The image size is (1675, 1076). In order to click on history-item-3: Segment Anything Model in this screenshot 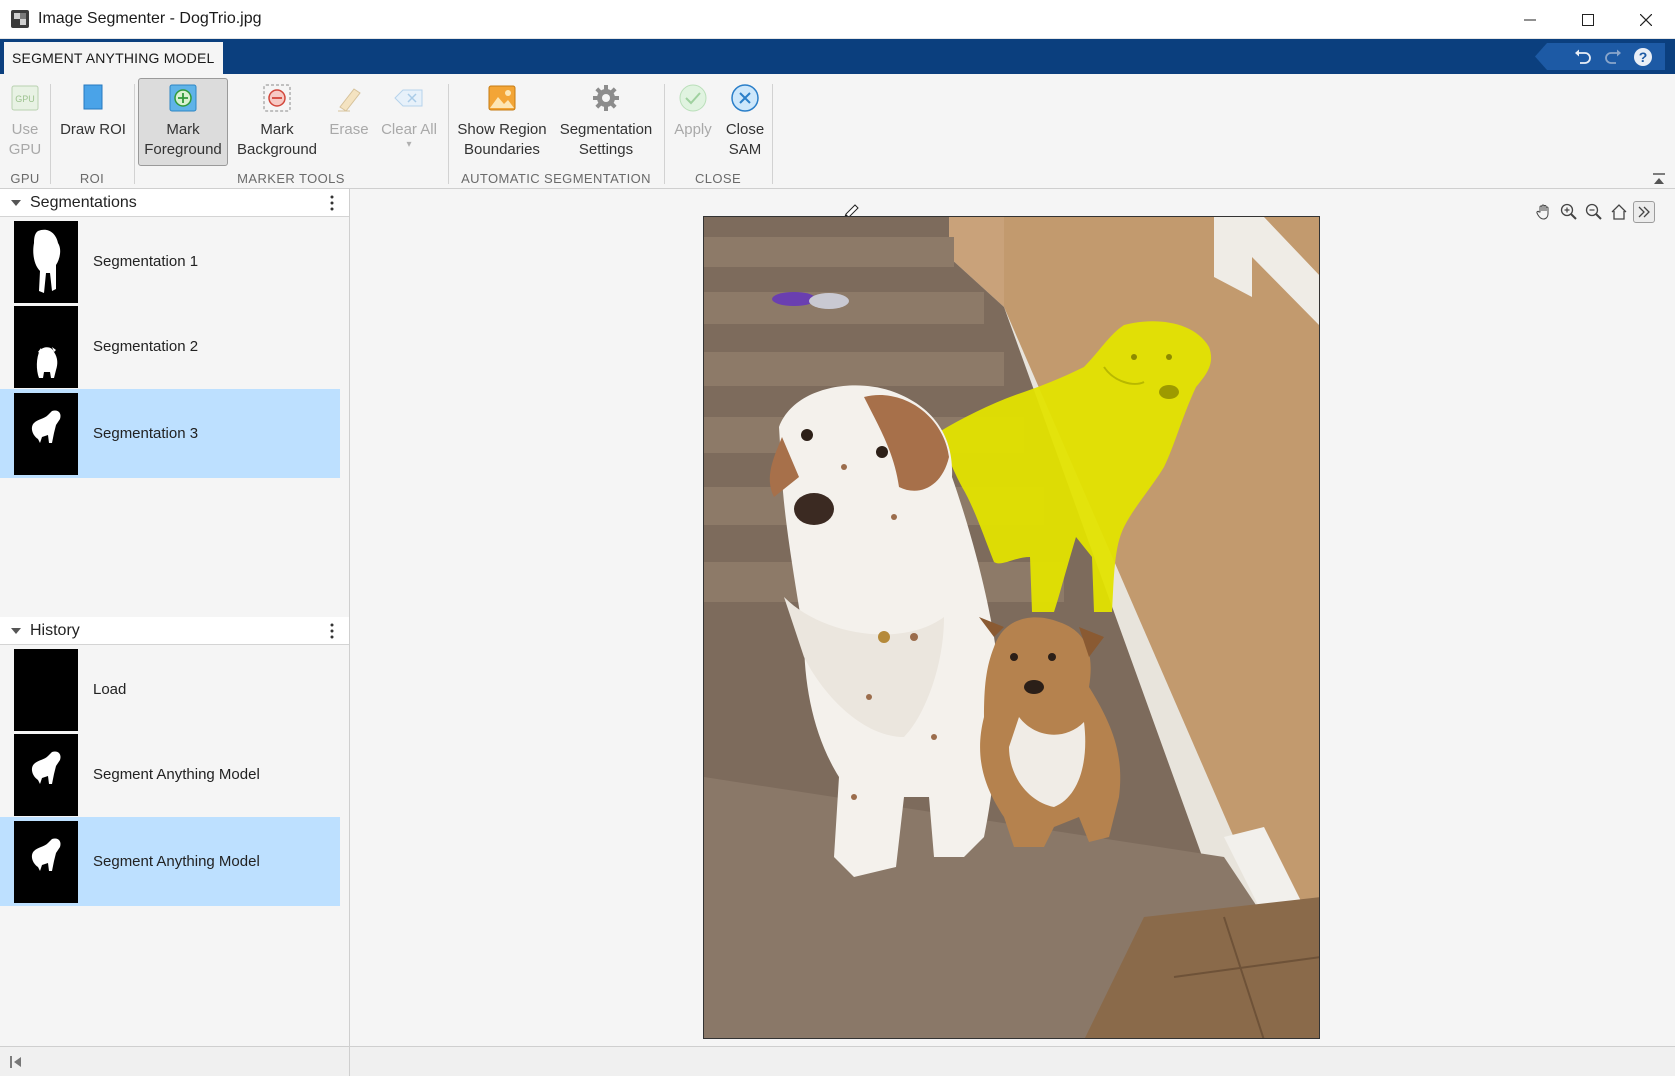, I will do `click(170, 861)`.